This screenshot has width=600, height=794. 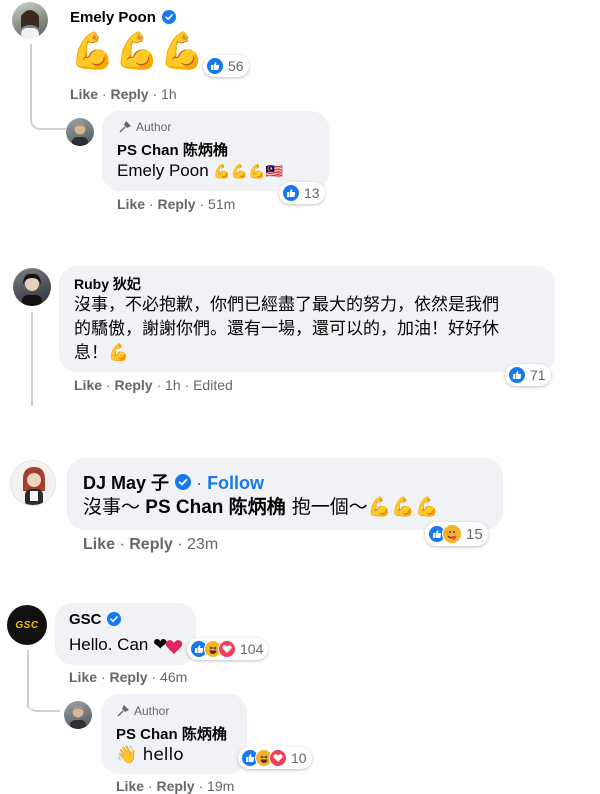 I want to click on avatar-dj-may, so click(x=33, y=483).